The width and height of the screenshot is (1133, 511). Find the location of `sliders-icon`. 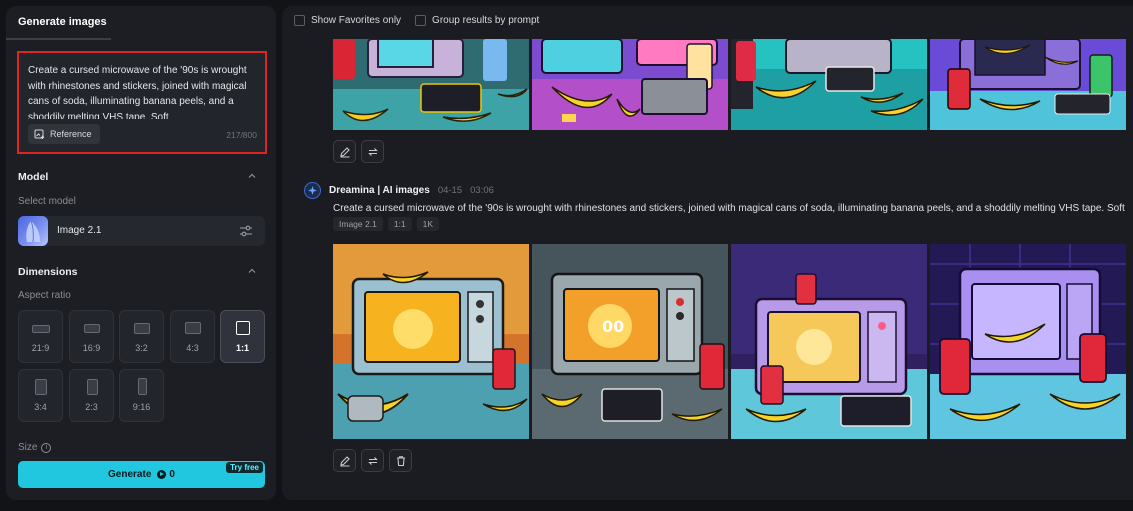

sliders-icon is located at coordinates (246, 231).